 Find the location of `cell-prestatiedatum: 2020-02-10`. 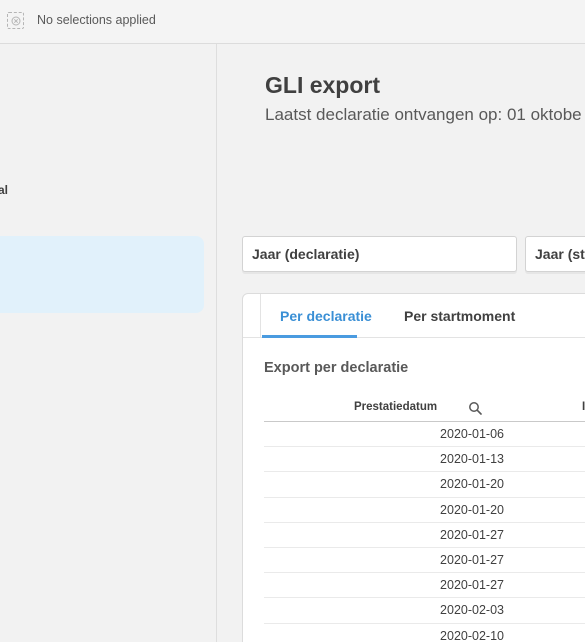

cell-prestatiedatum: 2020-02-10 is located at coordinates (472, 635).